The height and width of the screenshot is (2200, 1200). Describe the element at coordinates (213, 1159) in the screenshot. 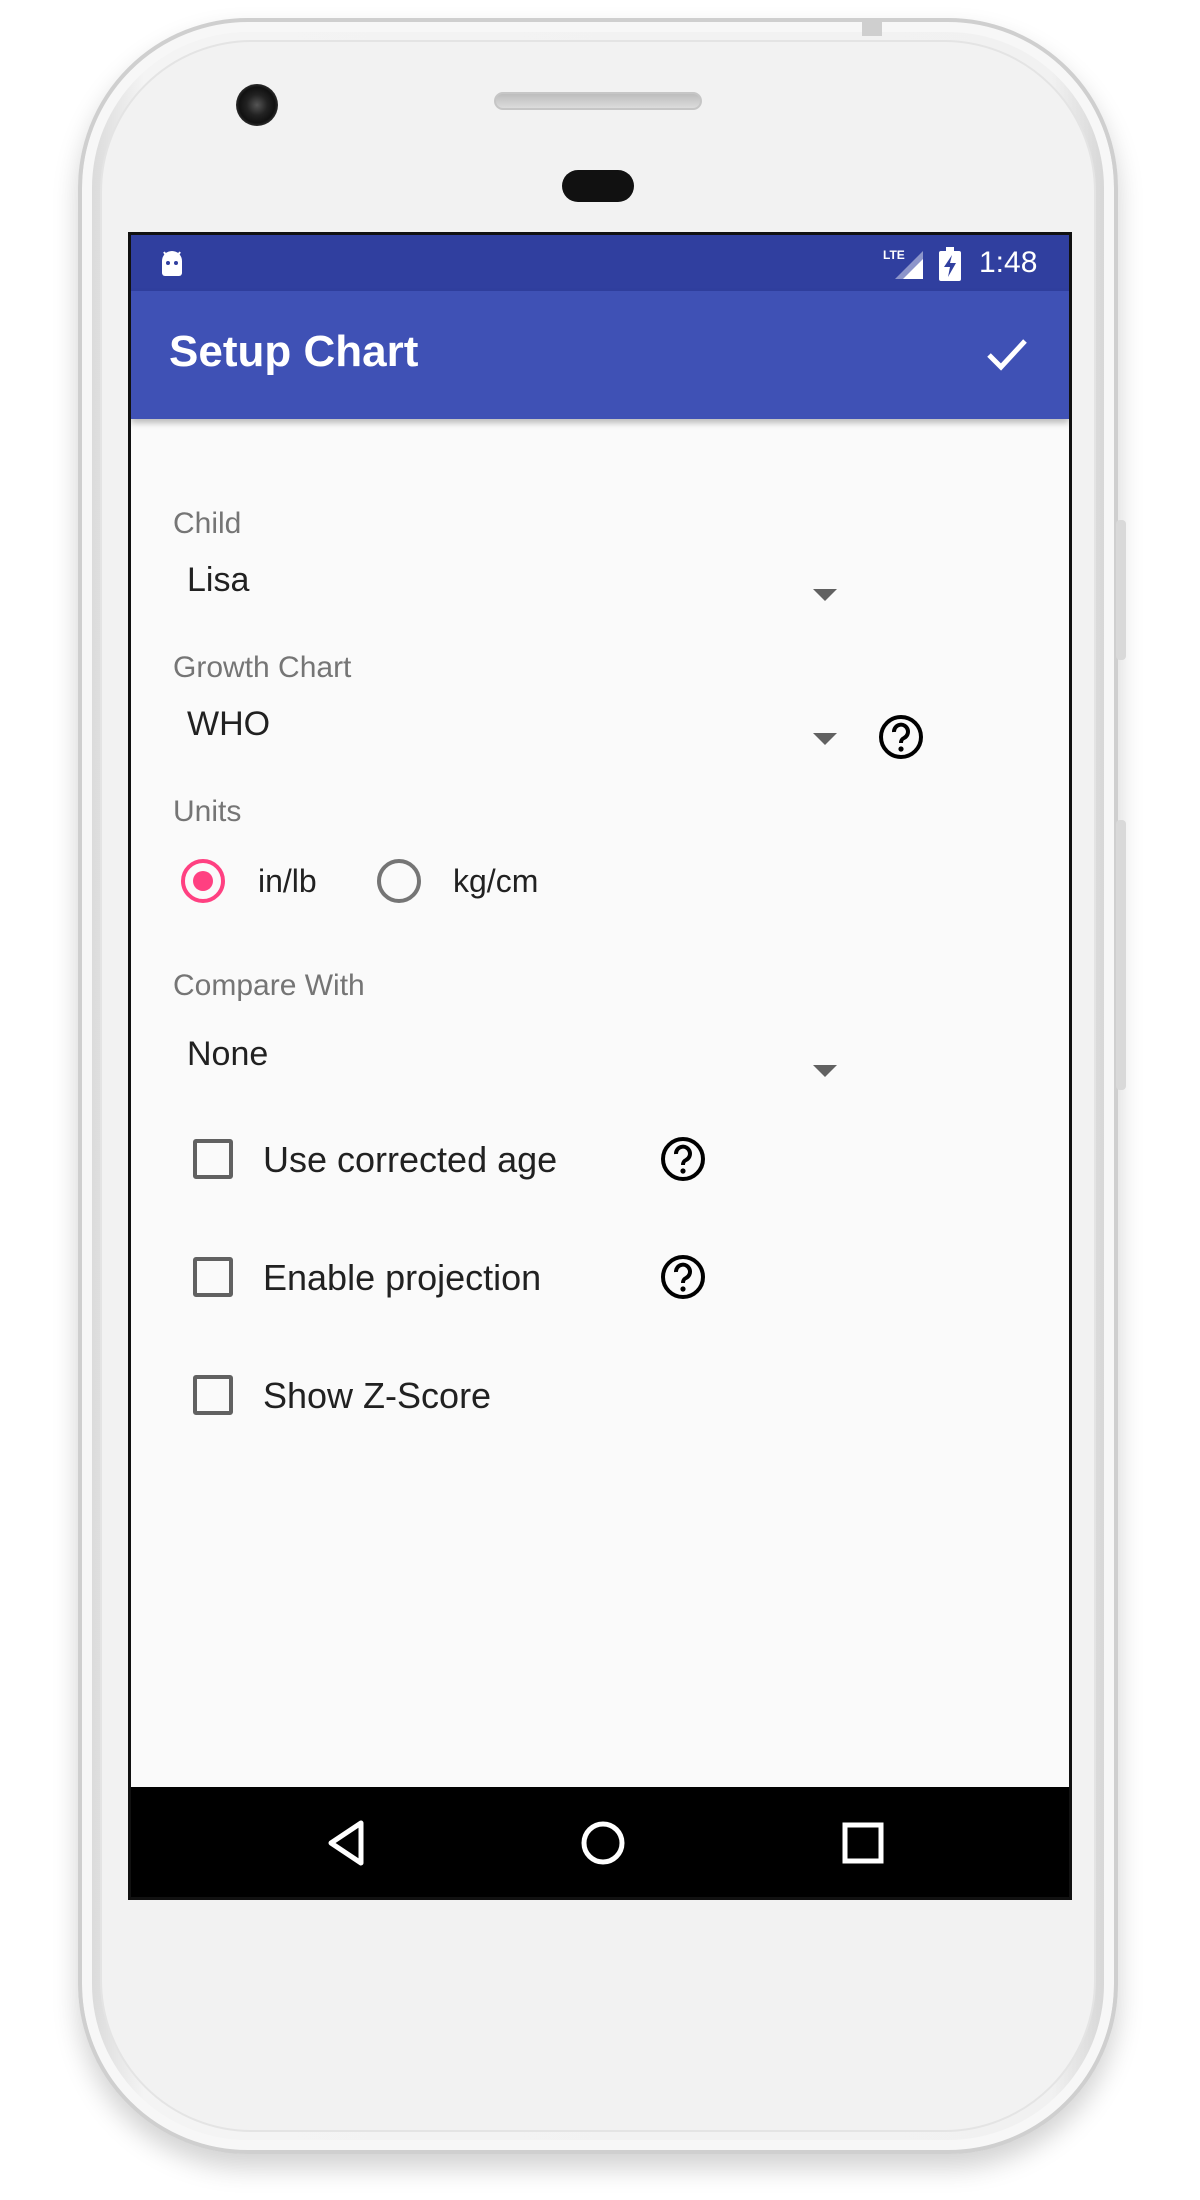

I see `checkbox-corrected-age` at that location.